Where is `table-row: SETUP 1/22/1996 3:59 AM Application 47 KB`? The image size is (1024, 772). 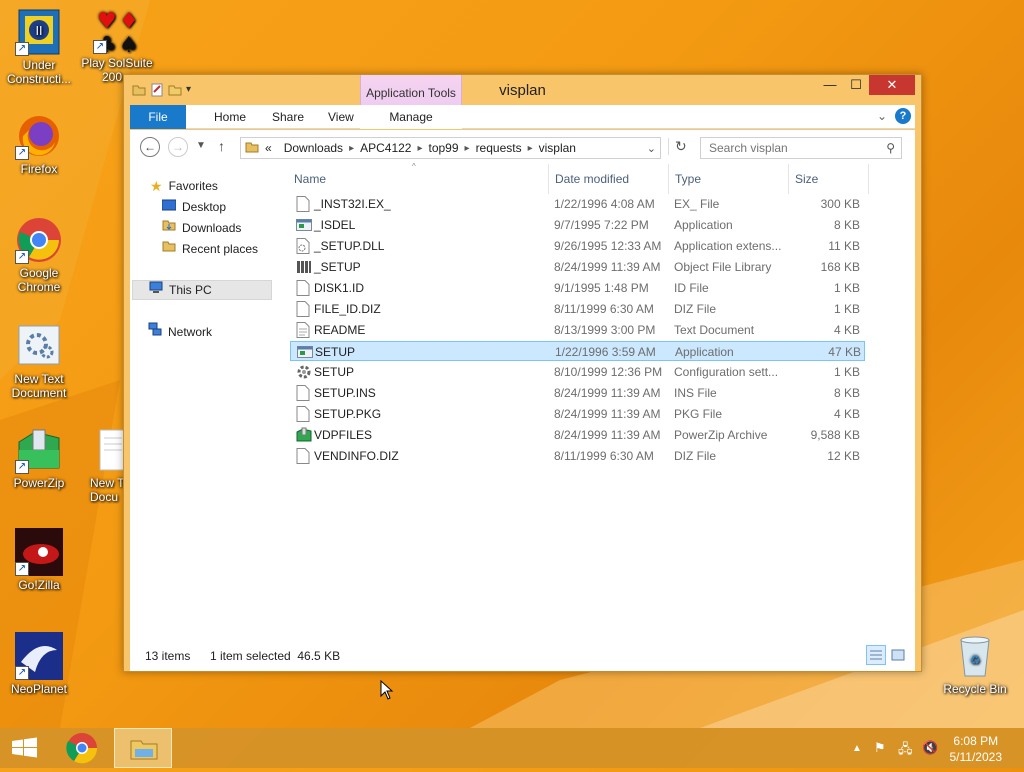
table-row: SETUP 1/22/1996 3:59 AM Application 47 KB is located at coordinates (577, 351).